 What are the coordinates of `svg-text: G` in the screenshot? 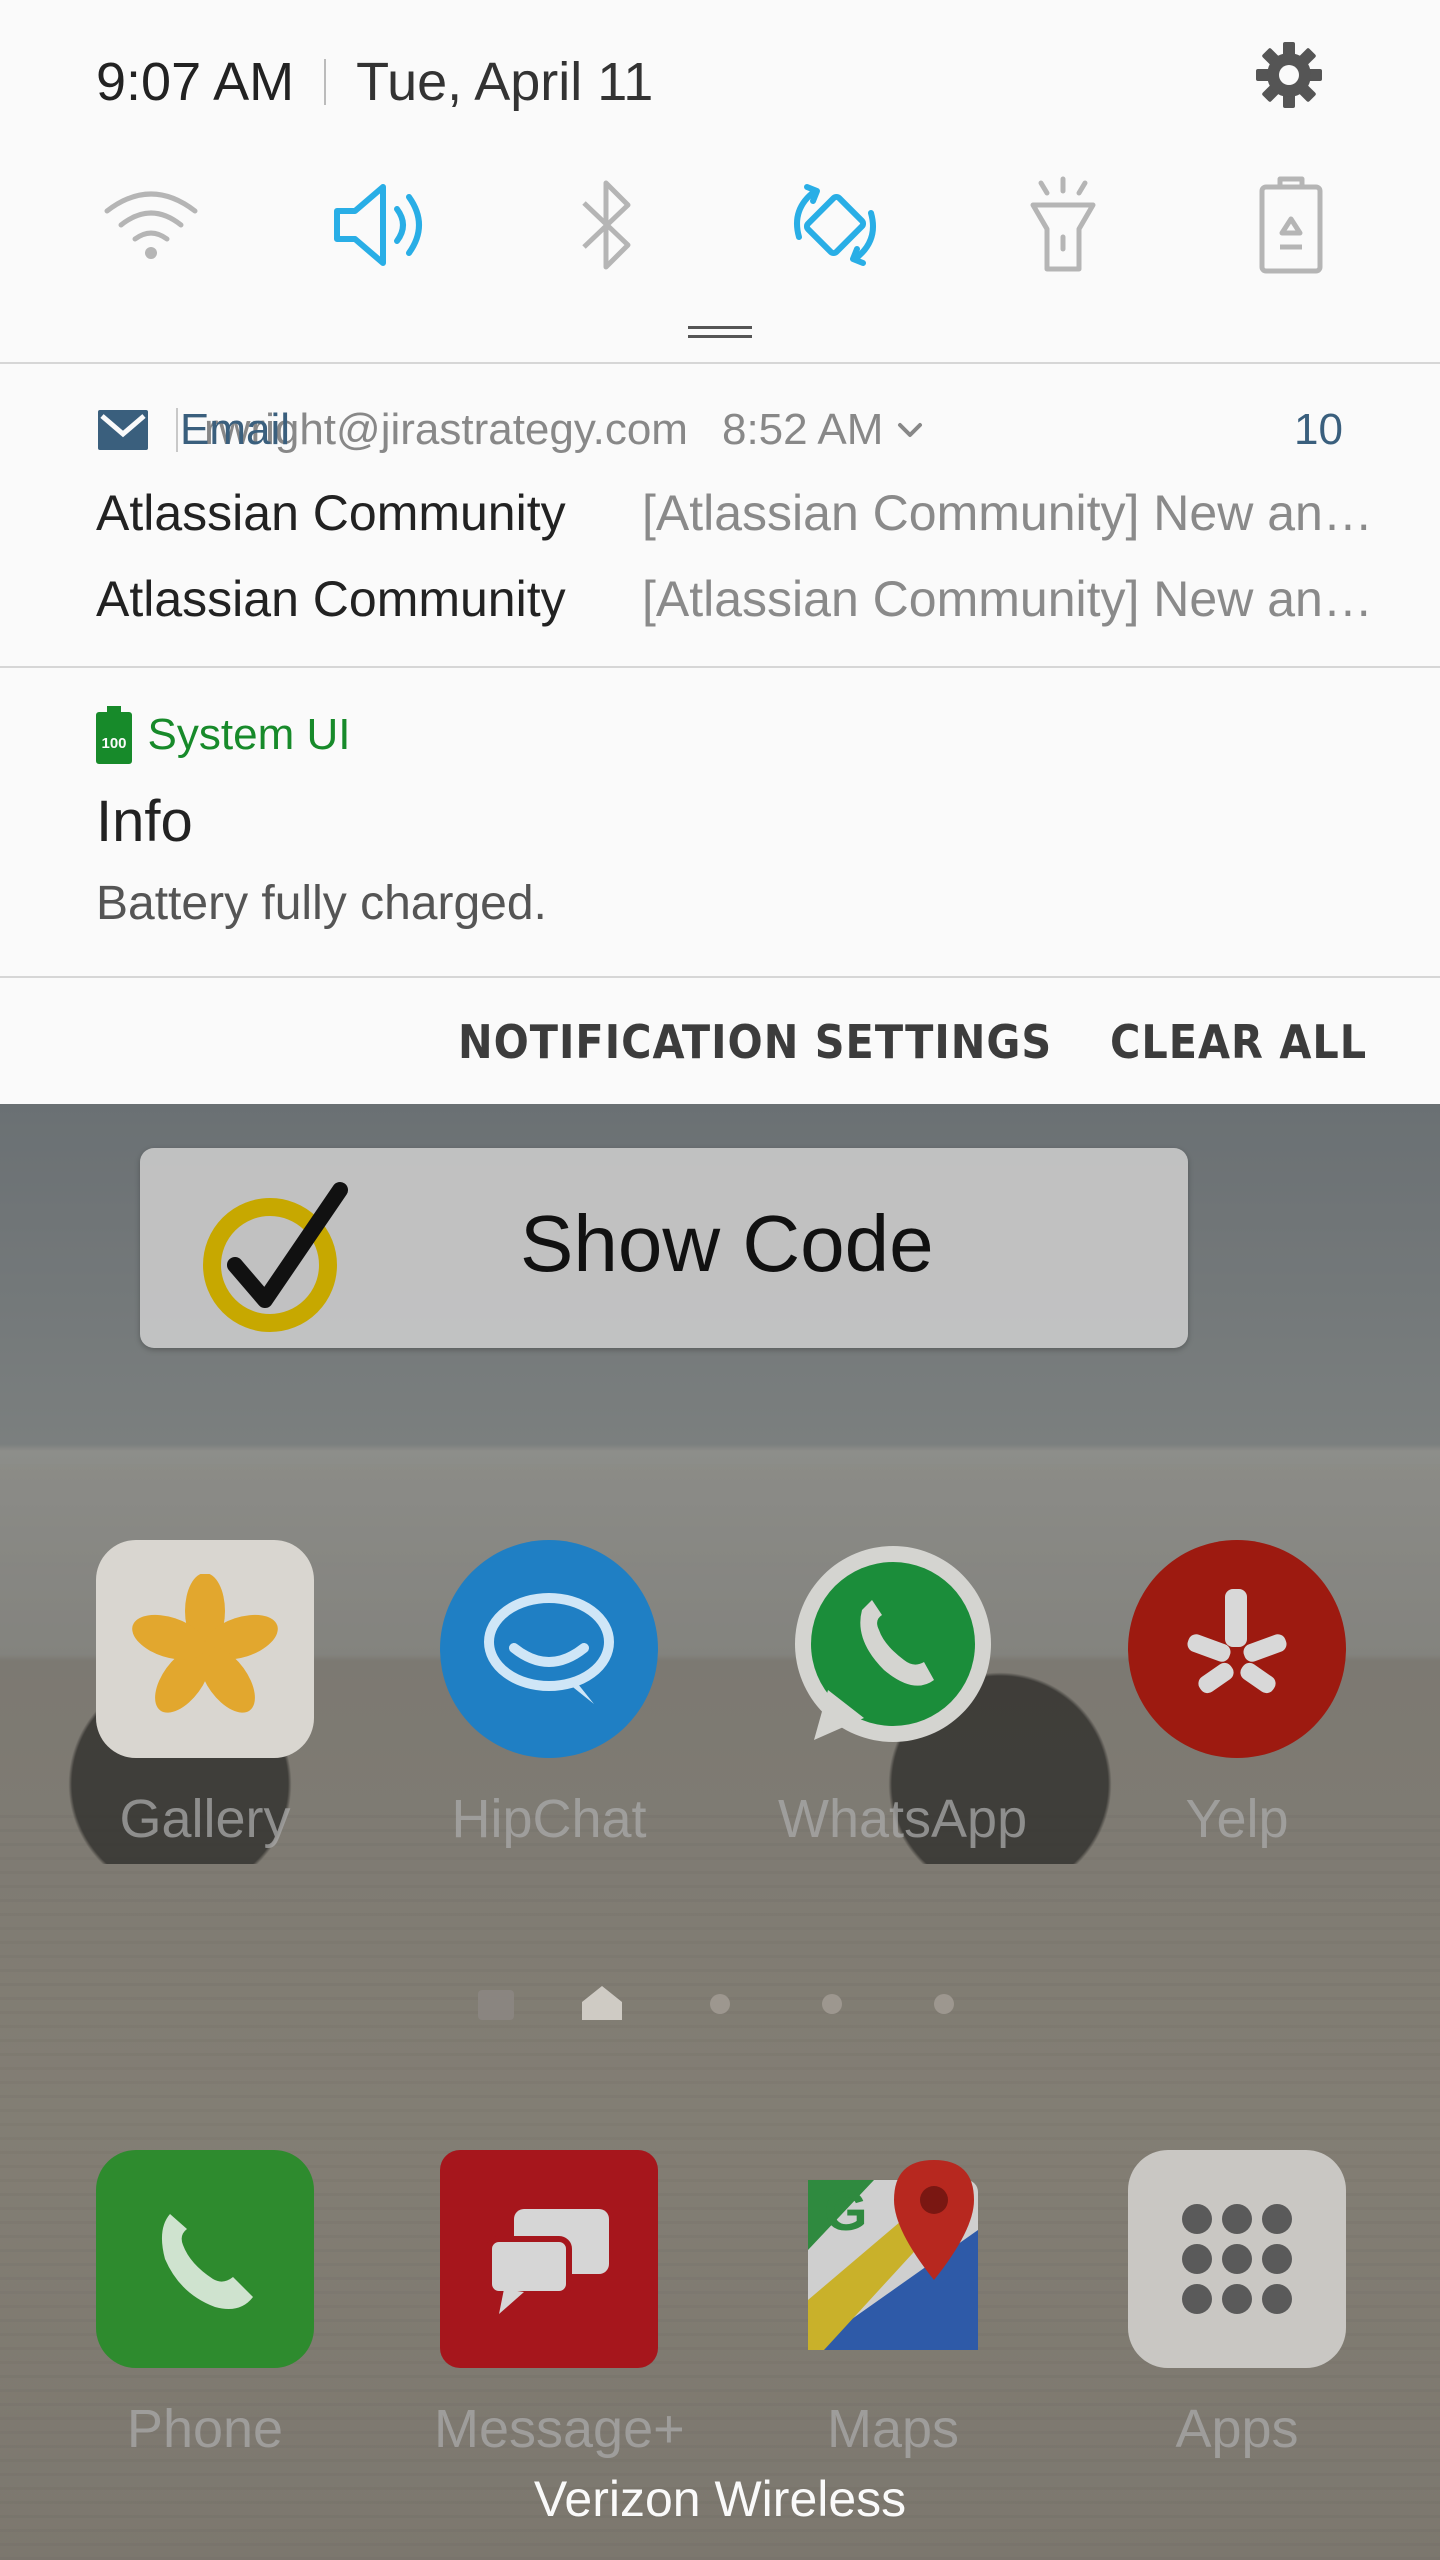 It's located at (846, 2210).